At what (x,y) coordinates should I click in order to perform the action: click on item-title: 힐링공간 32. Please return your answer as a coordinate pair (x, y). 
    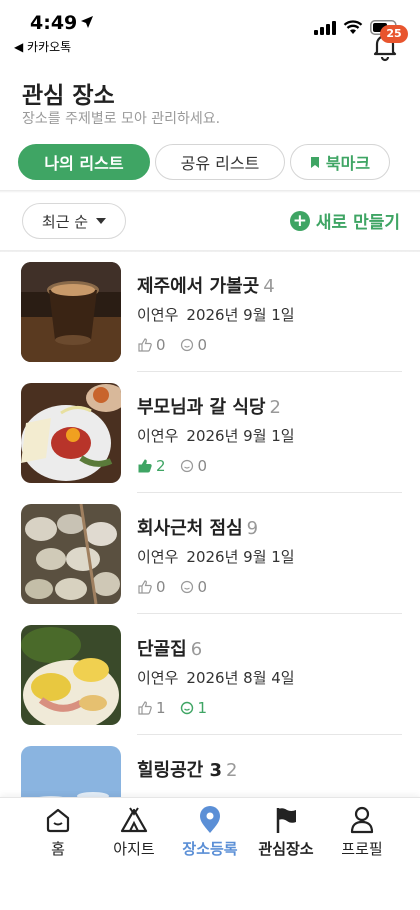
    Looking at the image, I should click on (187, 770).